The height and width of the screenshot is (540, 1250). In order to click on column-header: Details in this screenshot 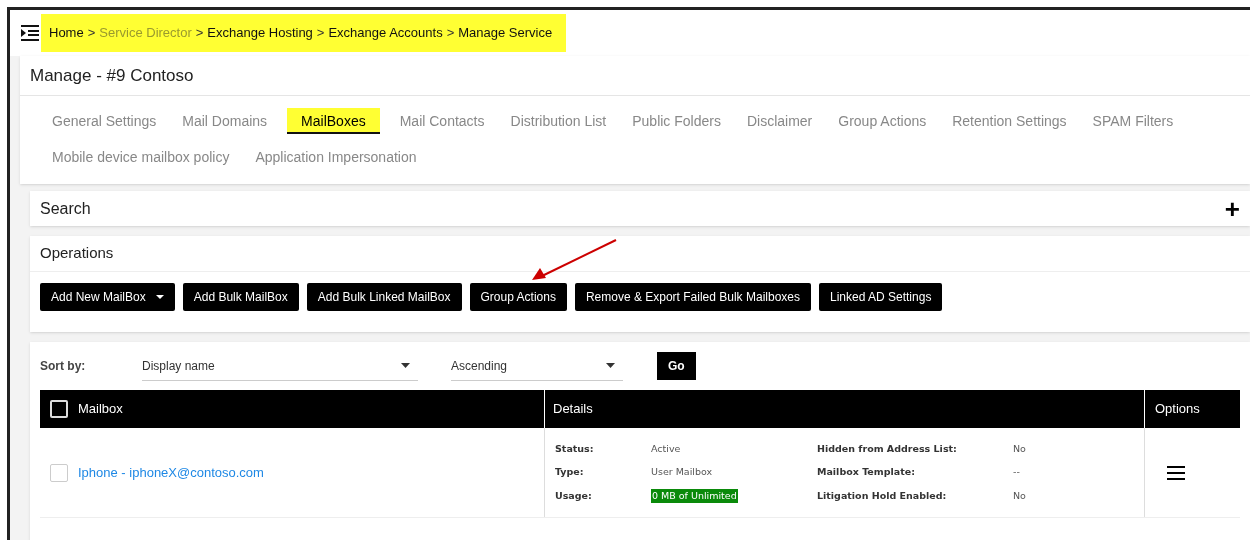, I will do `click(573, 409)`.